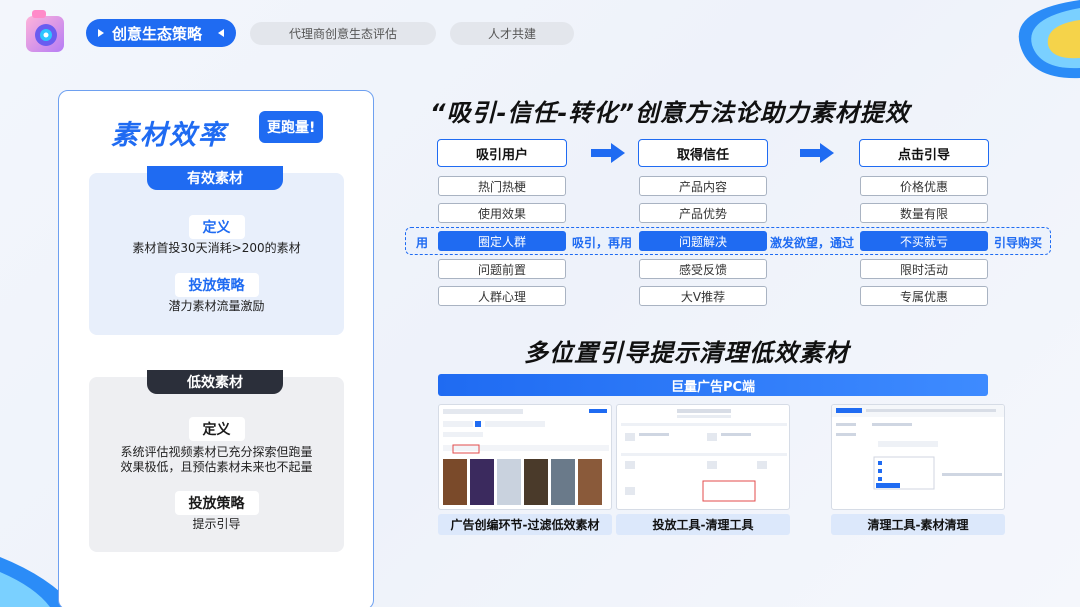 The height and width of the screenshot is (607, 1080). Describe the element at coordinates (502, 296) in the screenshot. I see `cell-item: 人群心理` at that location.